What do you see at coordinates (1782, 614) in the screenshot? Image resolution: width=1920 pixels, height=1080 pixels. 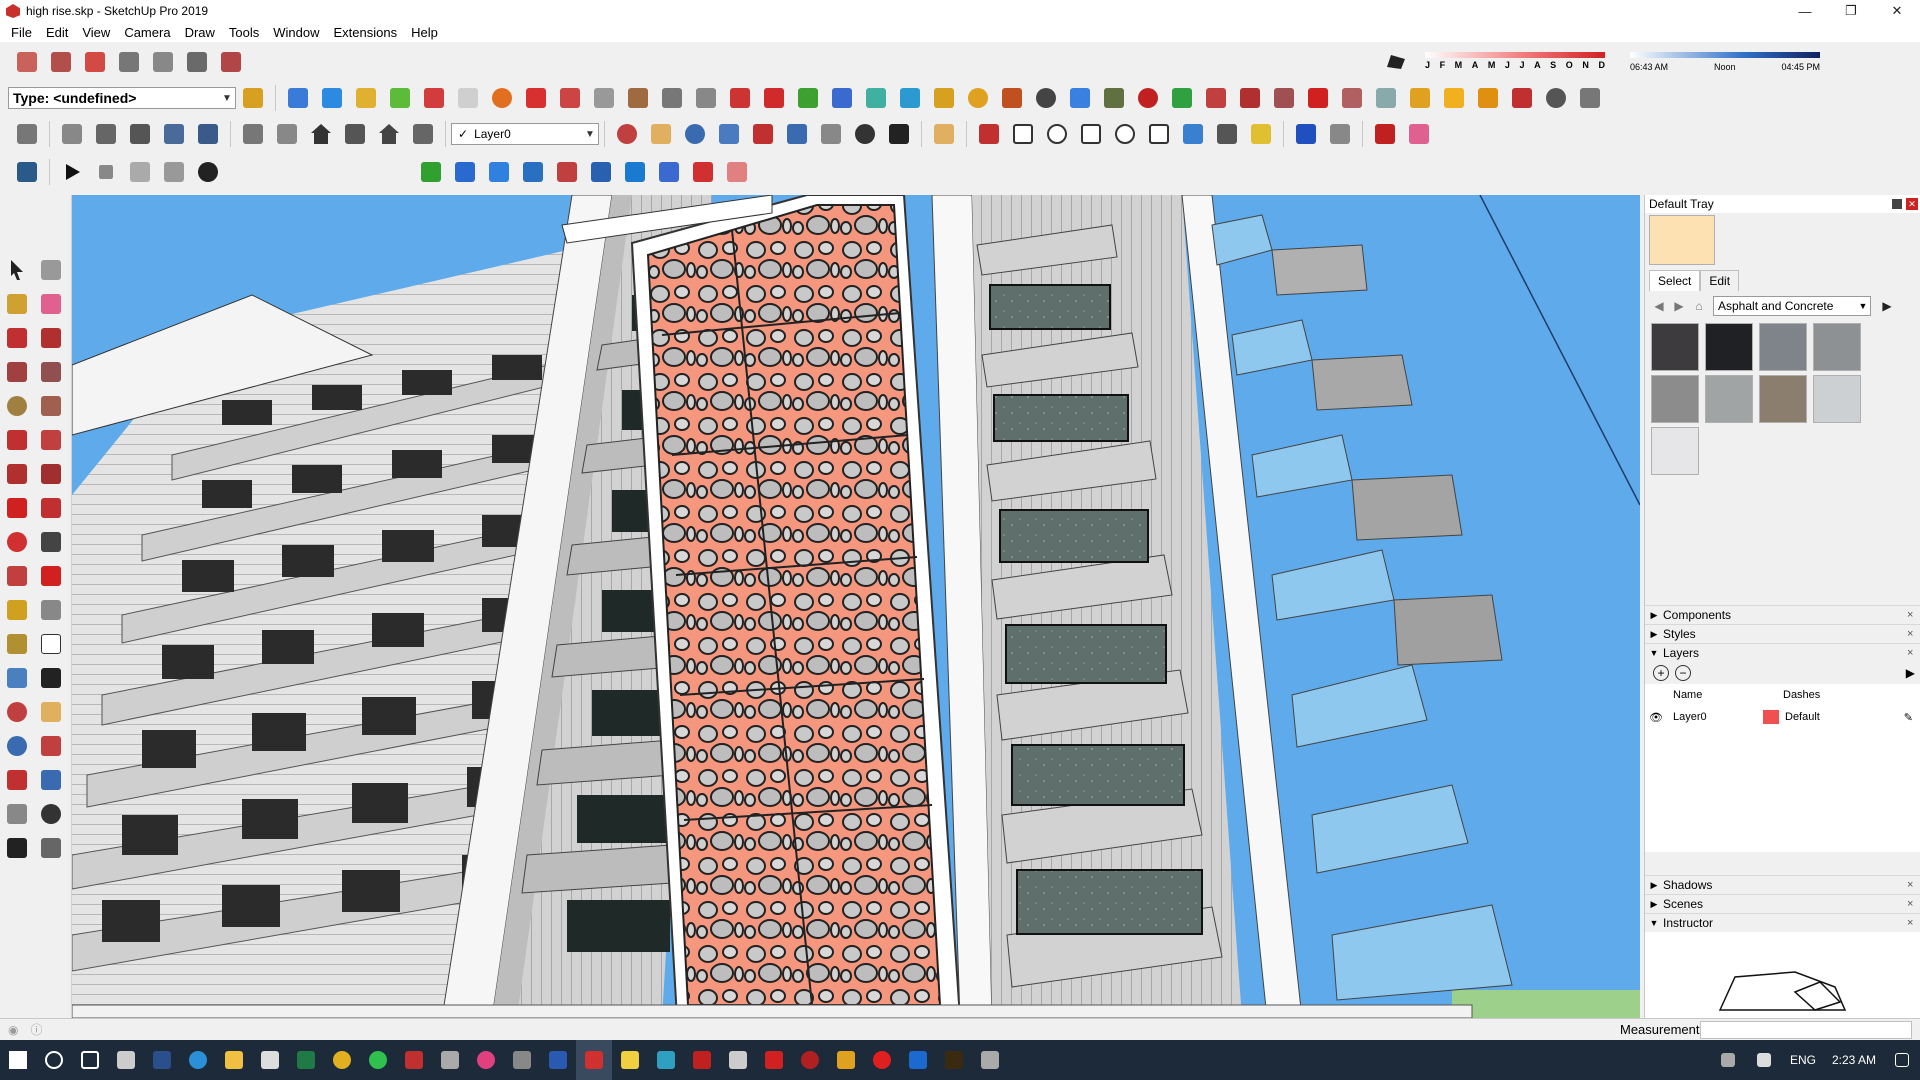 I see `panel-components: ▶ Components ×` at bounding box center [1782, 614].